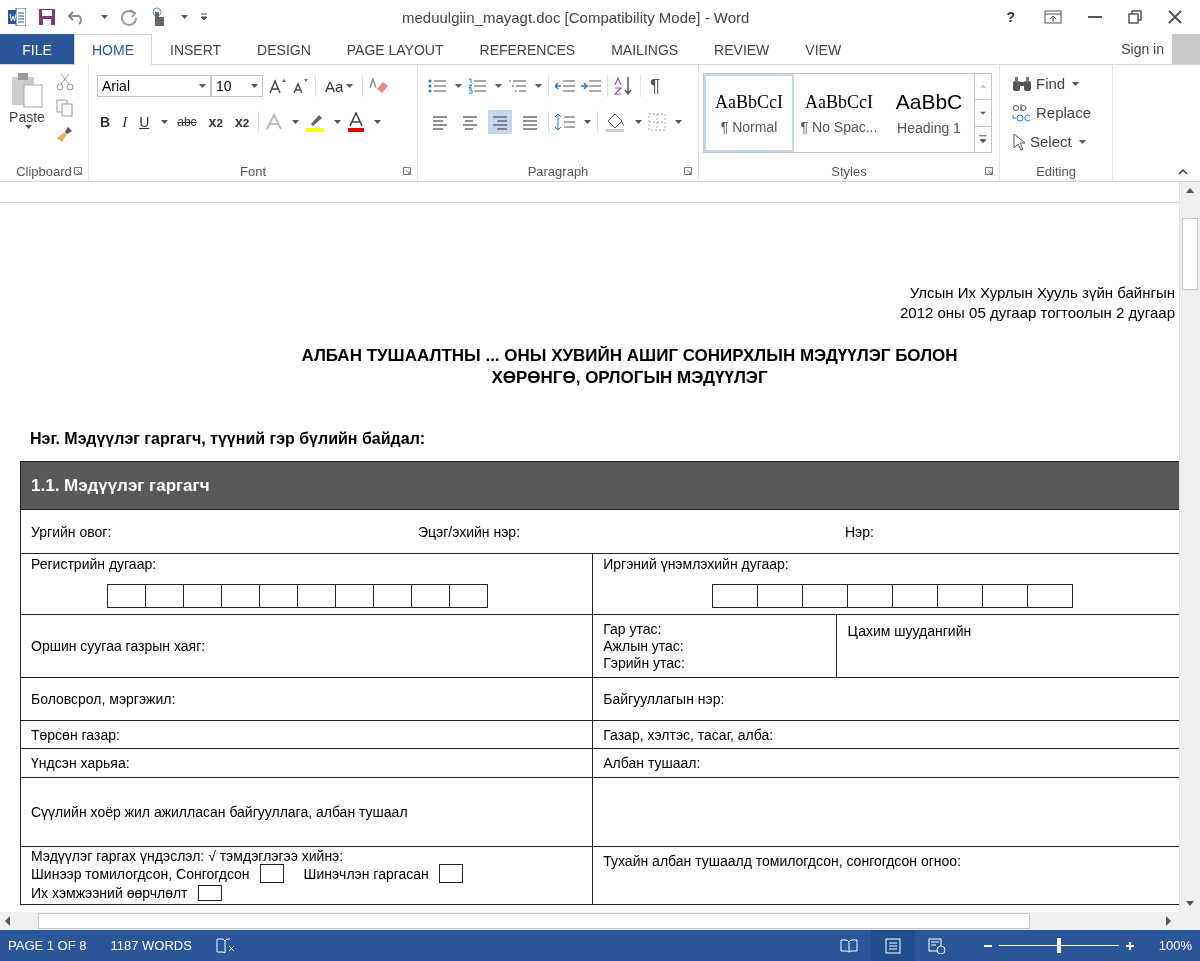 The height and width of the screenshot is (961, 1200). I want to click on highlighter-icon, so click(315, 122).